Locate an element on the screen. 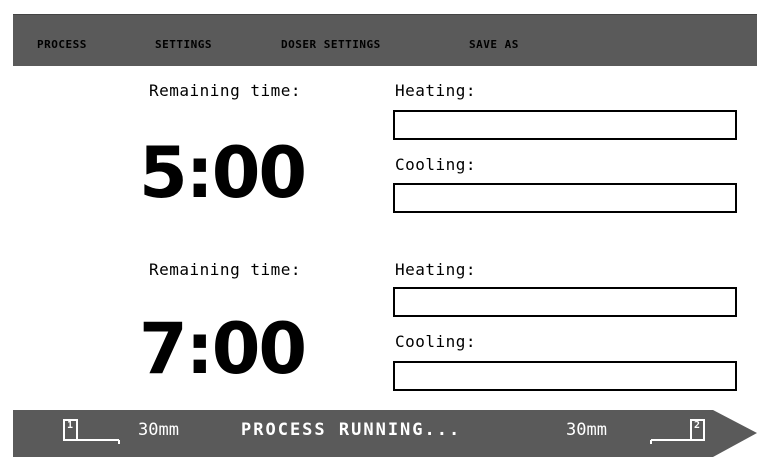 The height and width of the screenshot is (457, 757). menu-settings: SETTINGS is located at coordinates (183, 44).